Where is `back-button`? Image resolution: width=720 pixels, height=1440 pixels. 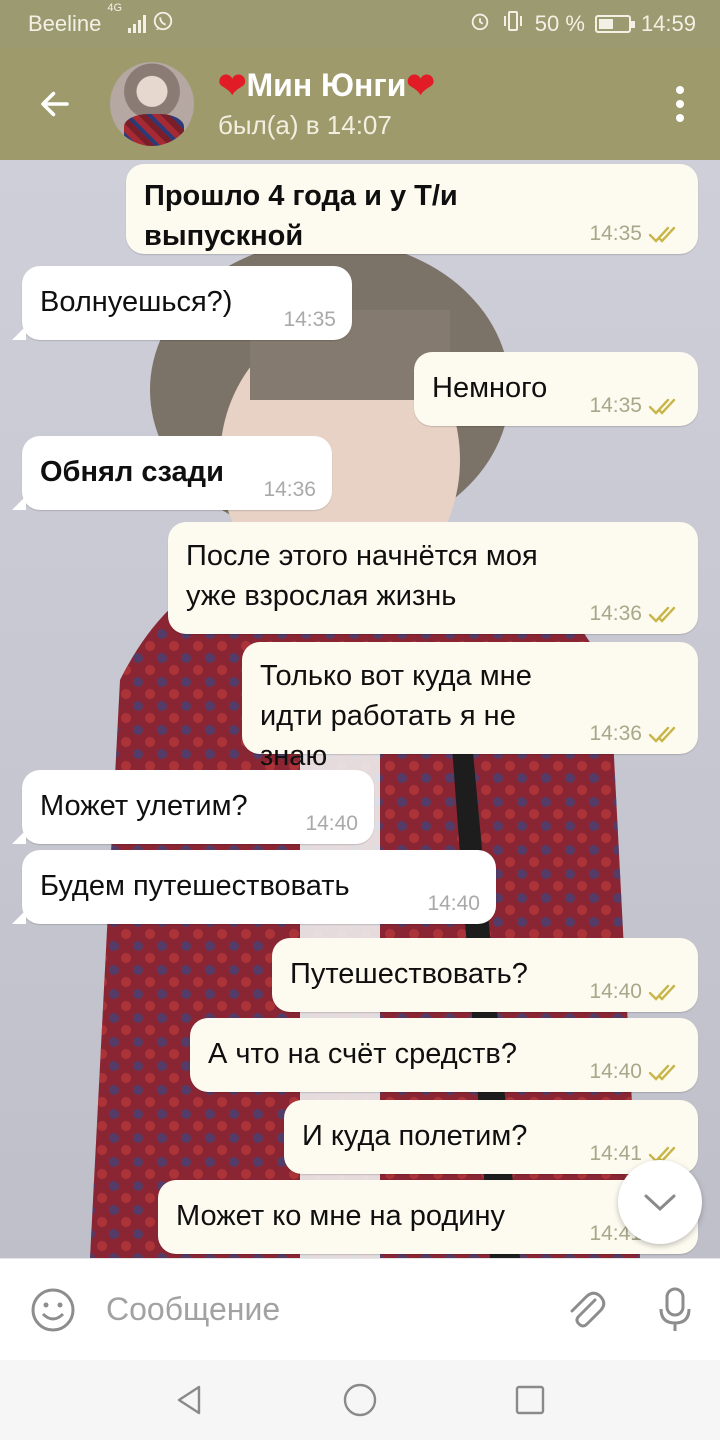
back-button is located at coordinates (55, 104).